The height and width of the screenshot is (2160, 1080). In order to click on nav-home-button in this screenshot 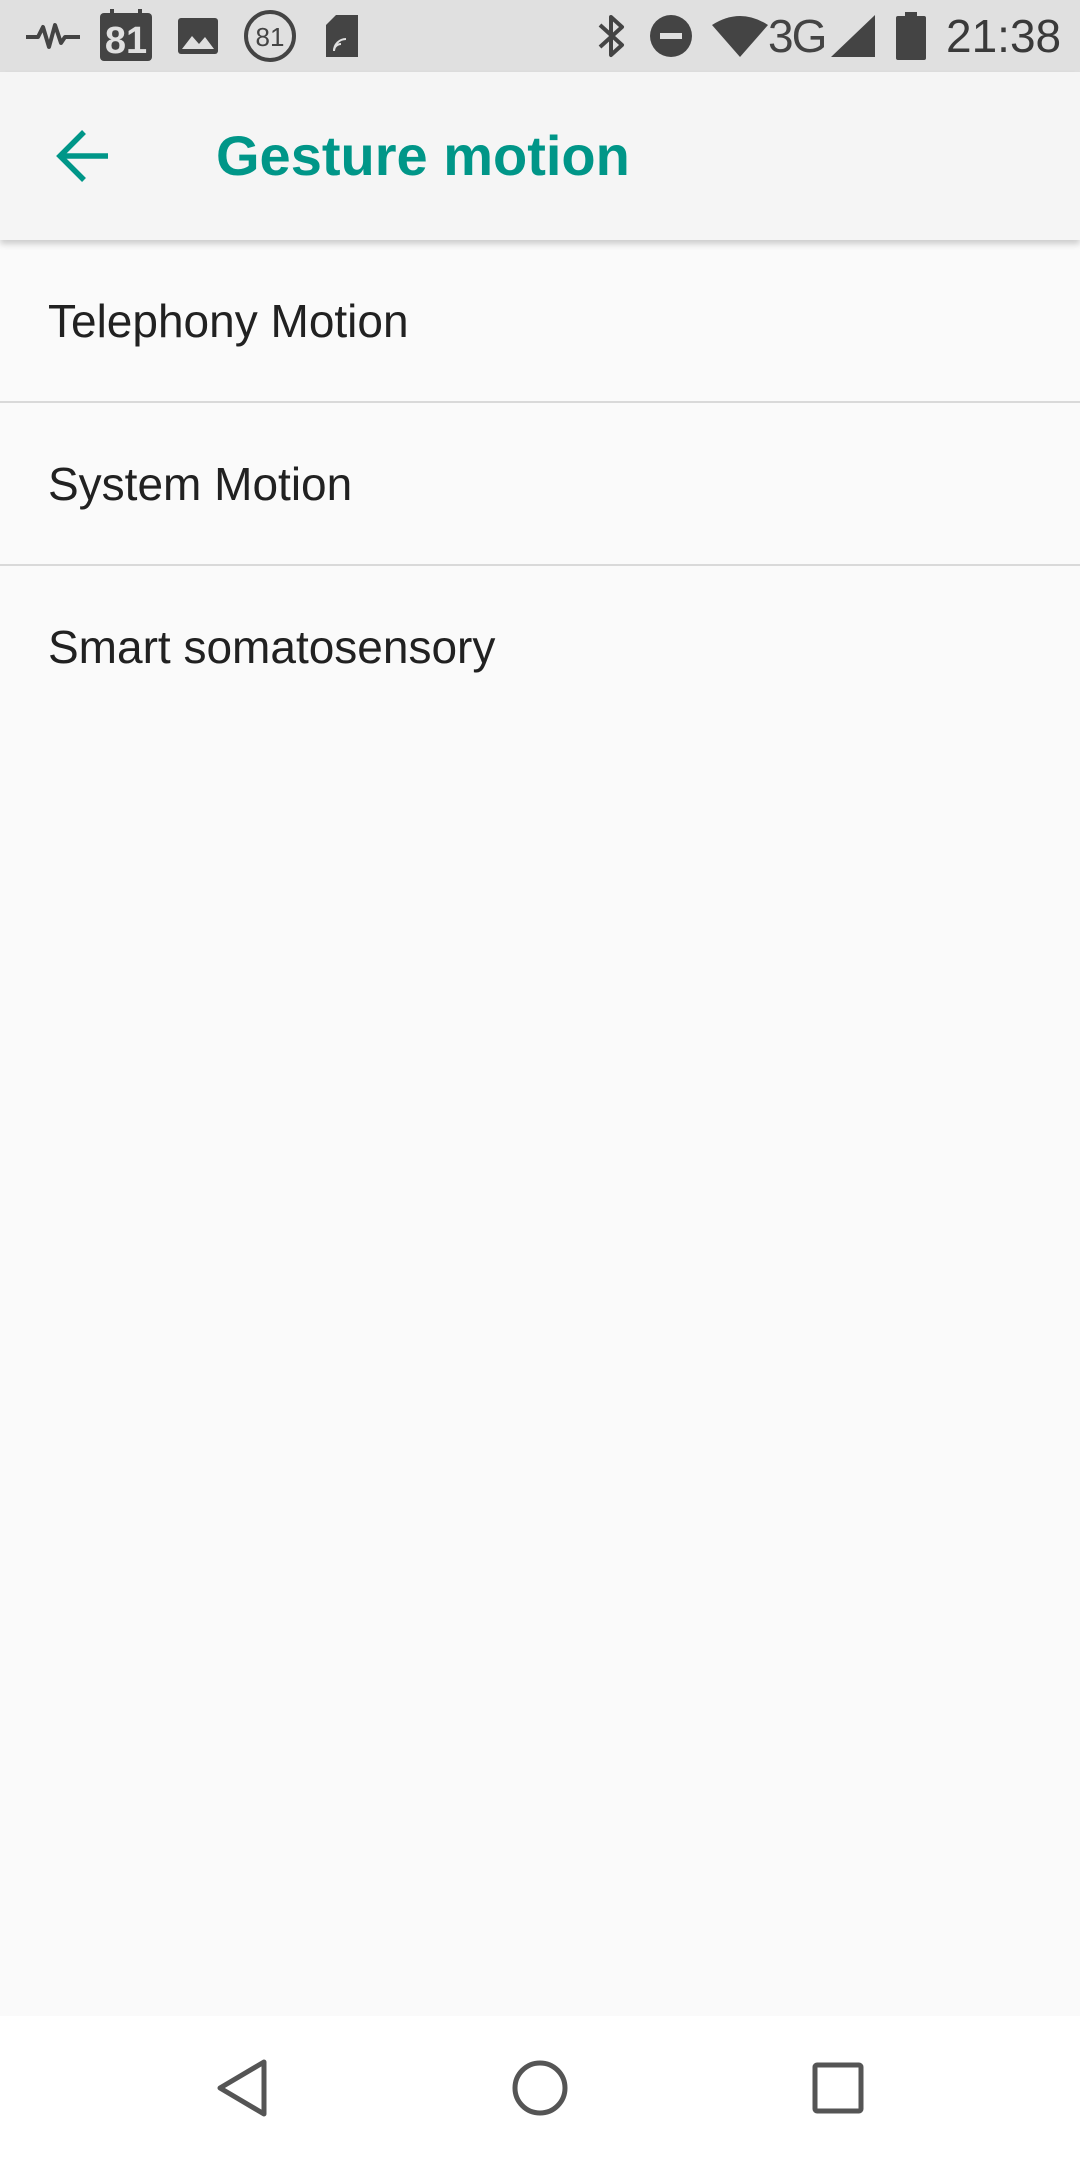, I will do `click(540, 2088)`.